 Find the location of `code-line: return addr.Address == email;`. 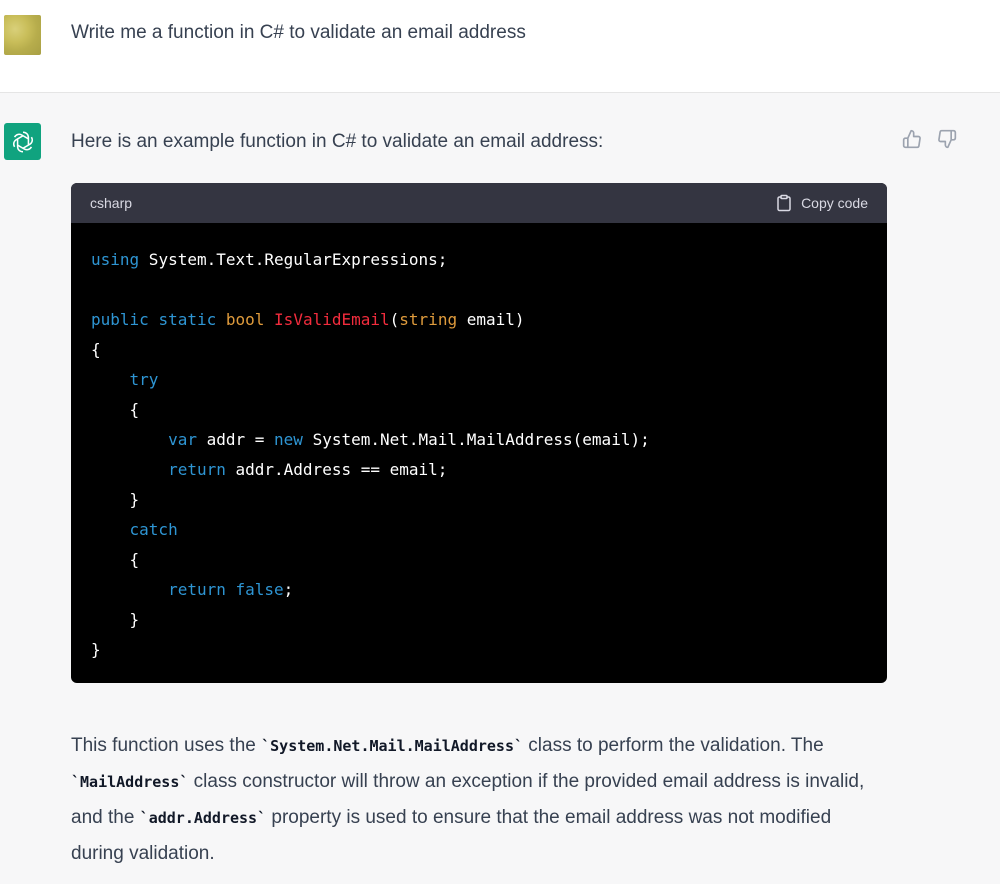

code-line: return addr.Address == email; is located at coordinates (479, 470).